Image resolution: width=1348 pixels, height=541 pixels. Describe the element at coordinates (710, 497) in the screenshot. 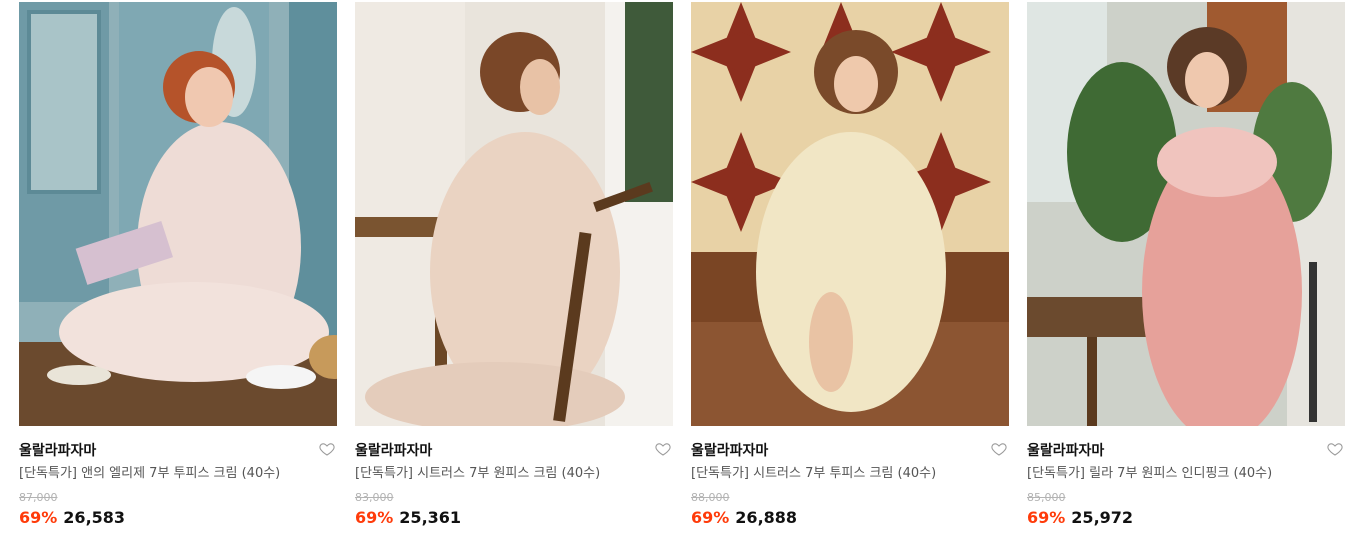

I see `original-price: 88,000` at that location.